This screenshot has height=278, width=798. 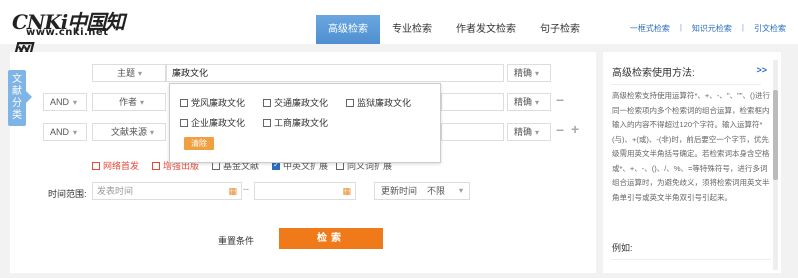 What do you see at coordinates (236, 240) in the screenshot?
I see `reset-button: 重置条件` at bounding box center [236, 240].